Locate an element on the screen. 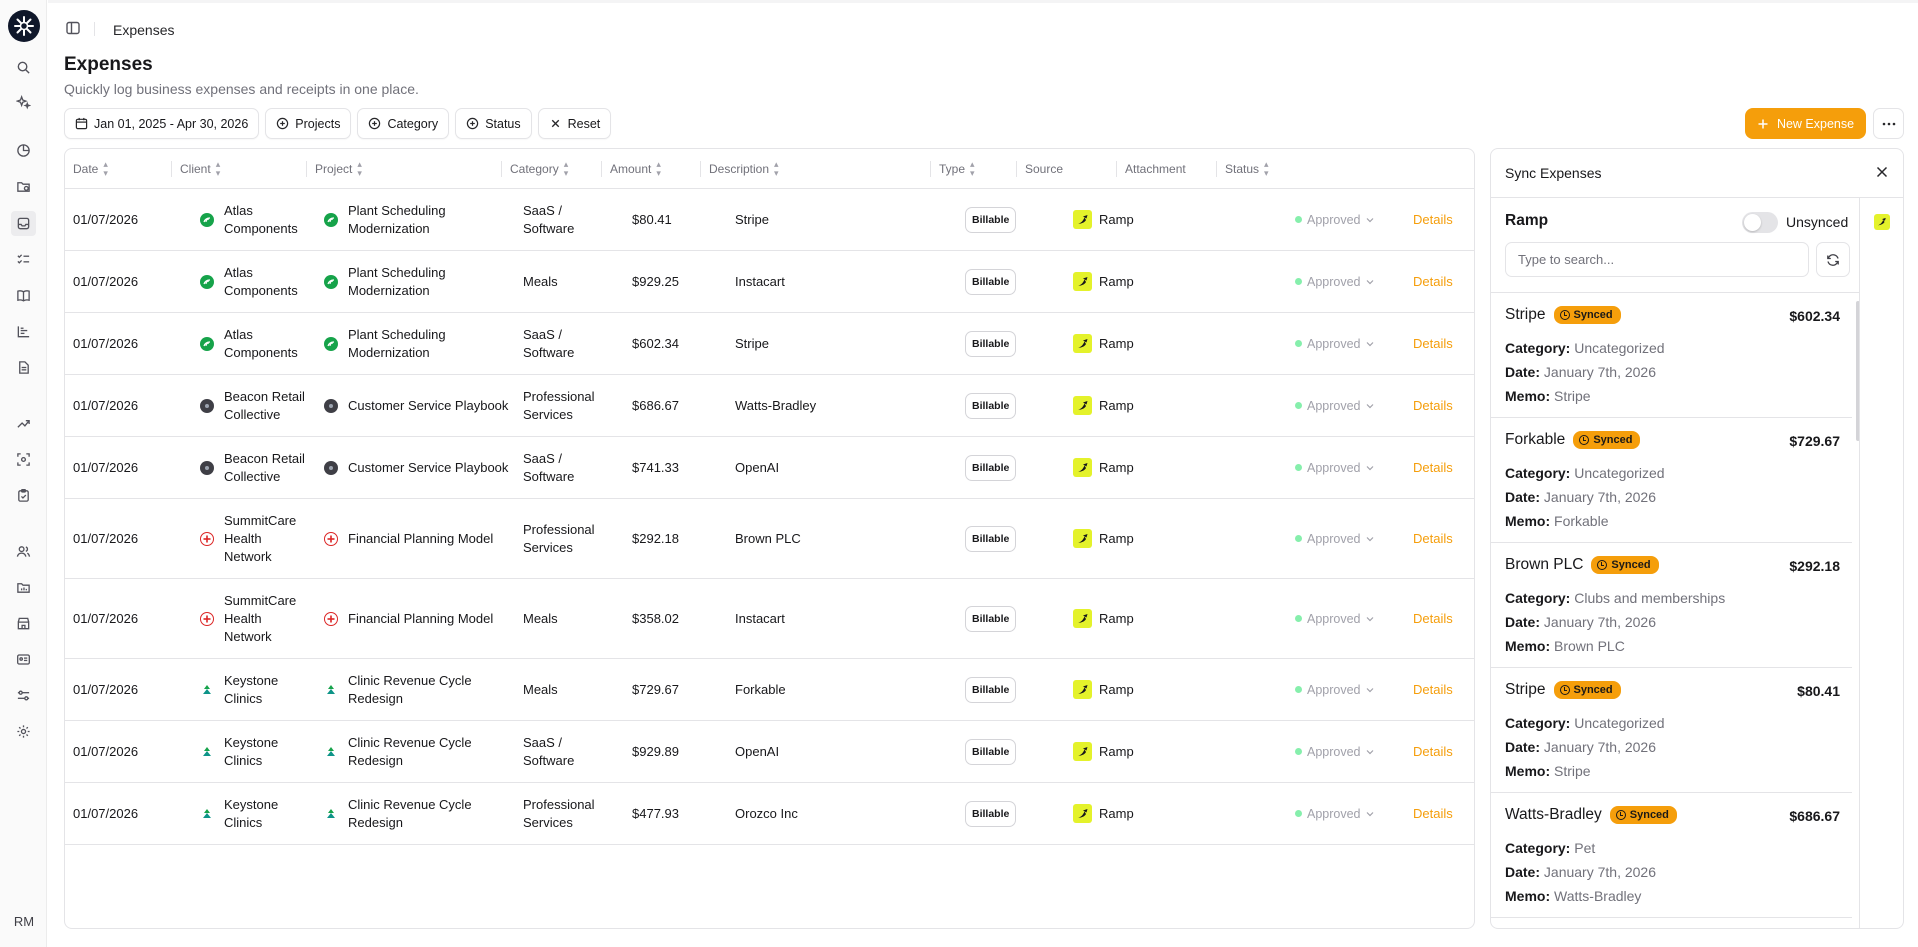 The width and height of the screenshot is (1918, 947). store-icon is located at coordinates (23, 623).